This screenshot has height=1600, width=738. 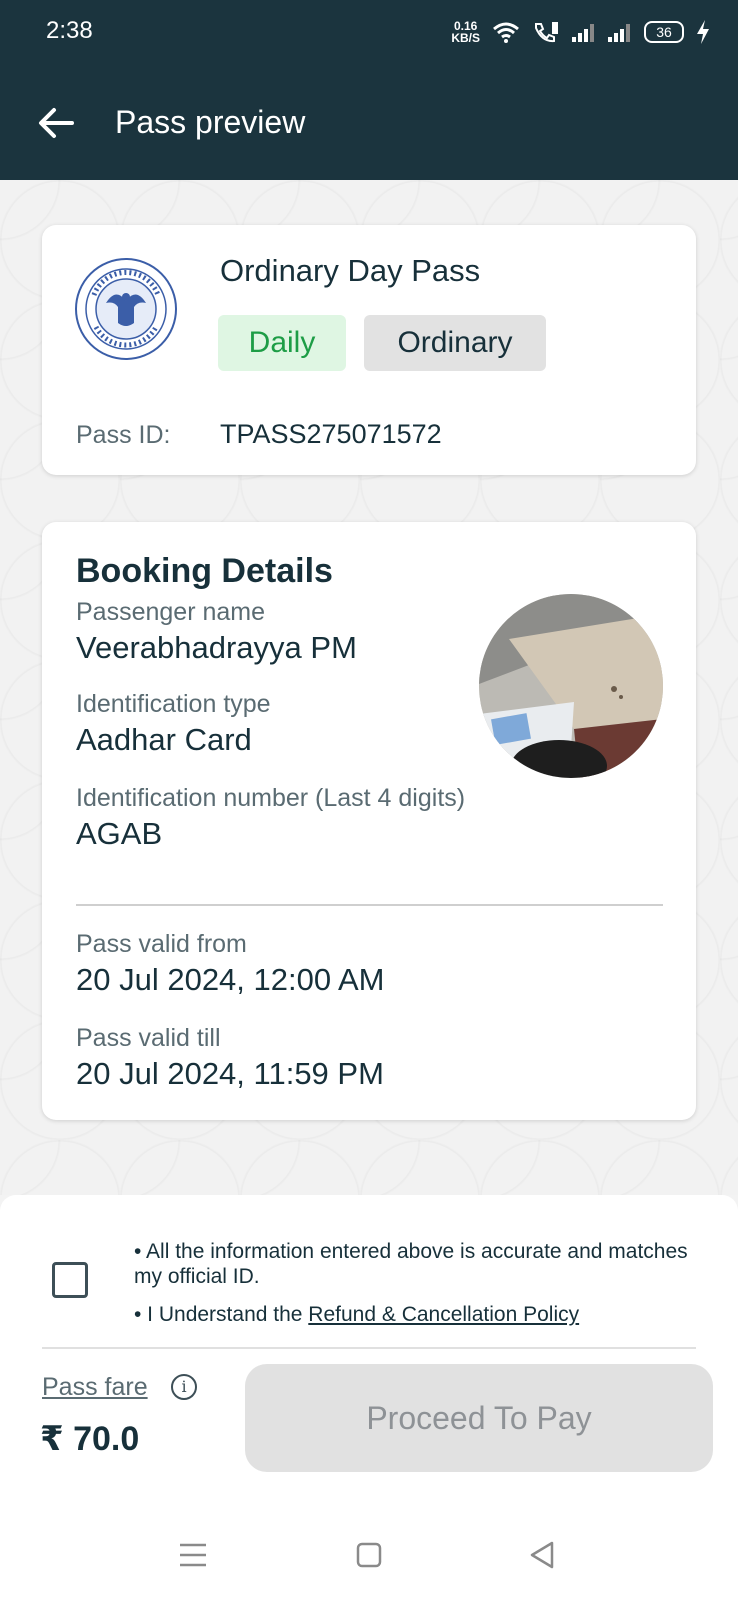 I want to click on valid-till-value: 20 Jul 2024, 11:59 PM, so click(x=230, y=1073).